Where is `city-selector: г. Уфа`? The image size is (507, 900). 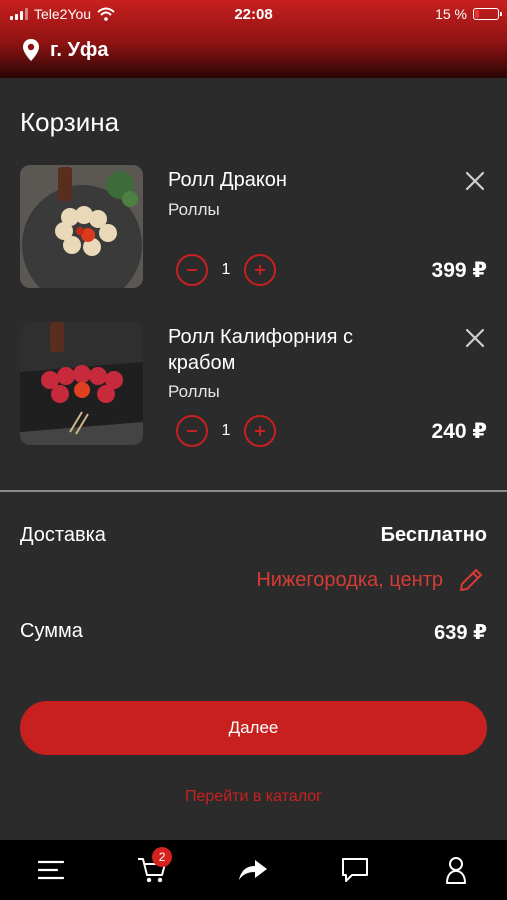 city-selector: г. Уфа is located at coordinates (65, 50).